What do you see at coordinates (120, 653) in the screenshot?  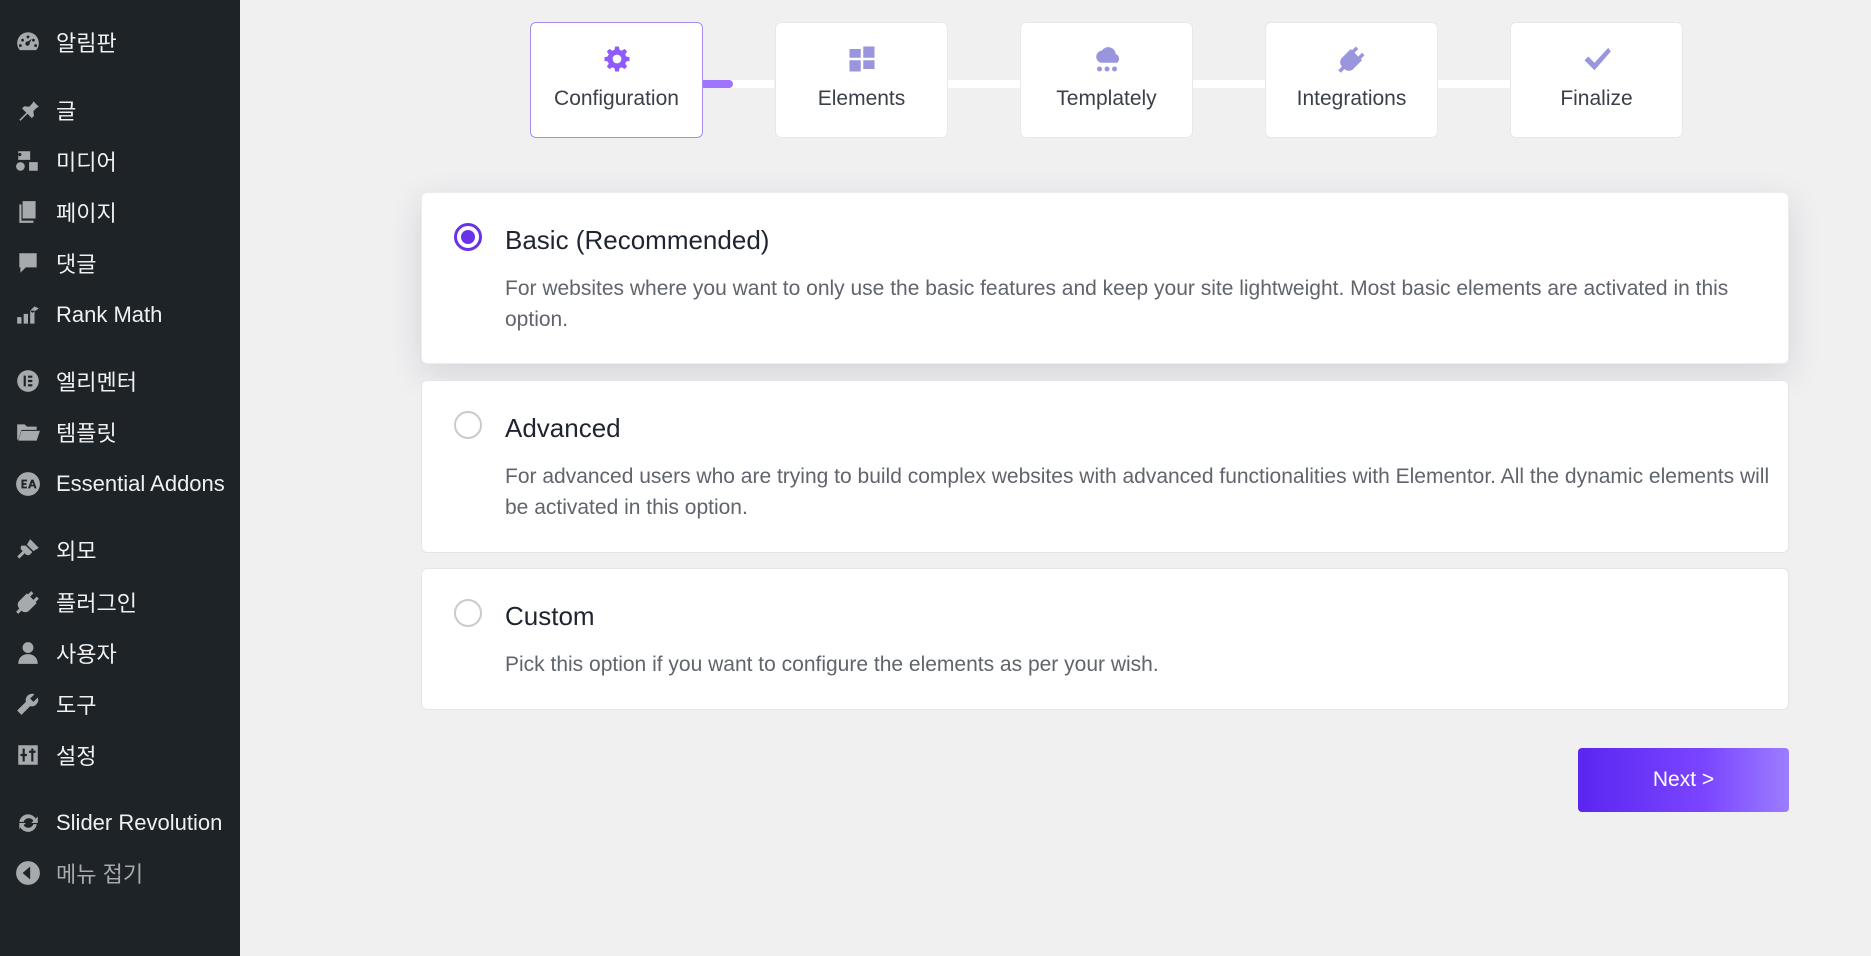 I see `sidebar-item-users: 사용자` at bounding box center [120, 653].